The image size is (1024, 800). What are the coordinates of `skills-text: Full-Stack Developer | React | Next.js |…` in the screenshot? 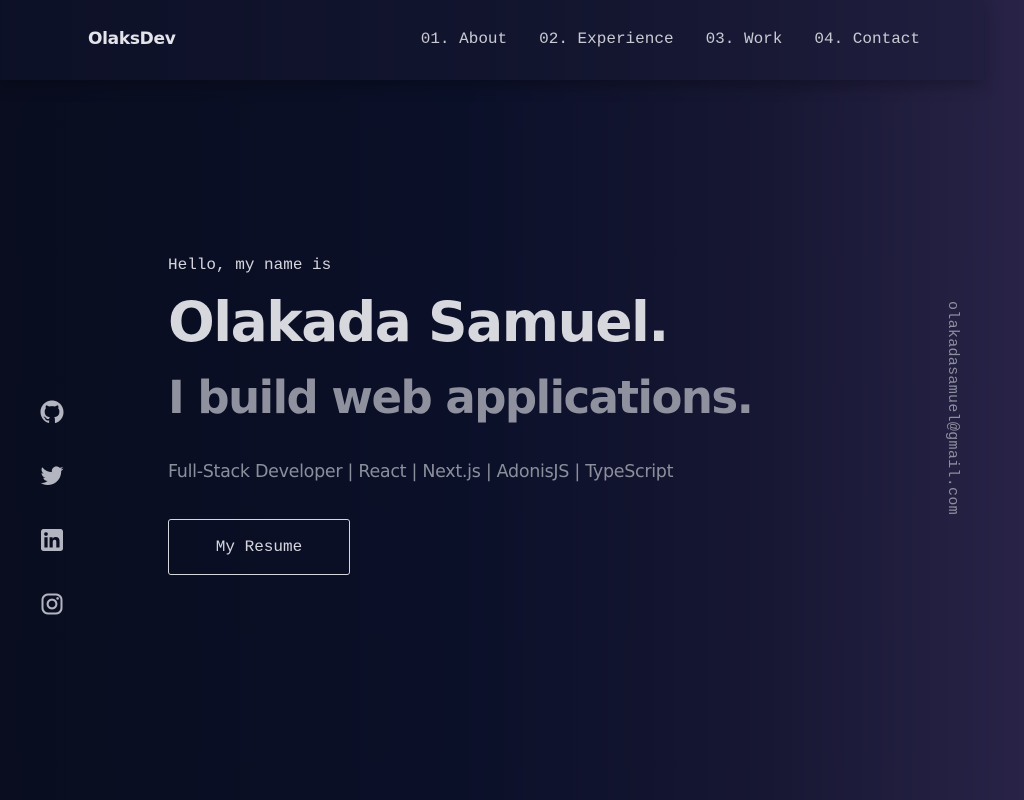 It's located at (421, 472).